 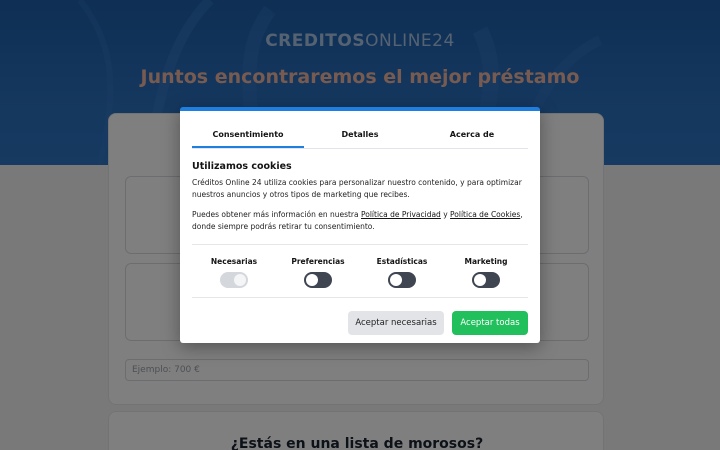 I want to click on accept-all-button: Aceptar todas, so click(x=490, y=323).